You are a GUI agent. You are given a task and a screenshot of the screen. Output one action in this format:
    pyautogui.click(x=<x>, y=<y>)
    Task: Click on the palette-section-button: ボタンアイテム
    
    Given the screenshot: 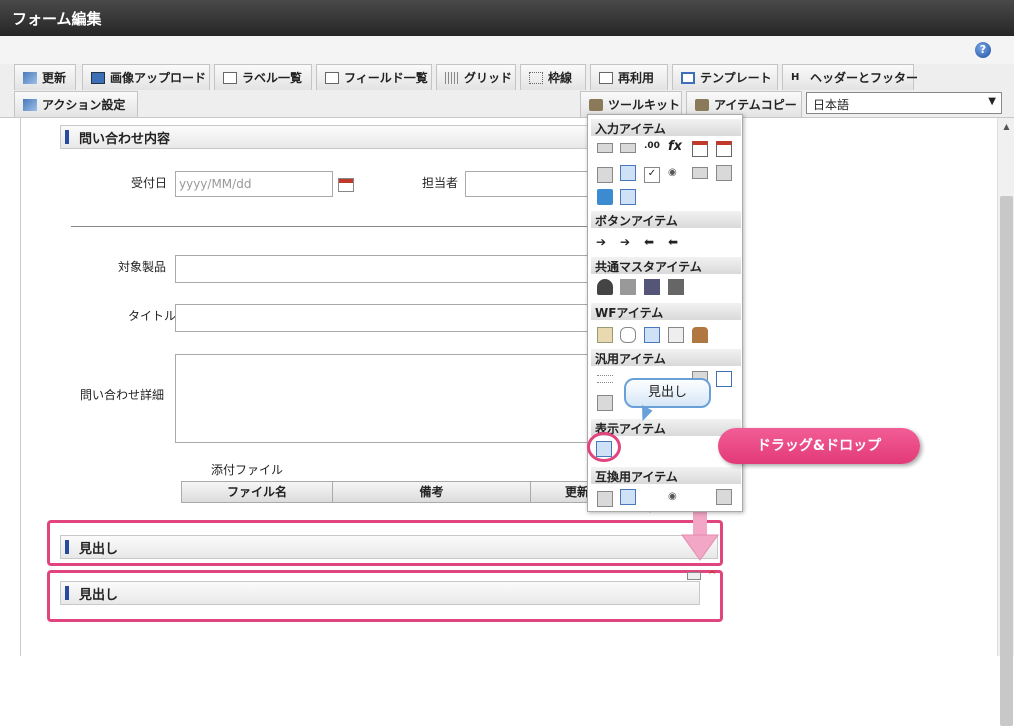 What is the action you would take?
    pyautogui.click(x=666, y=219)
    